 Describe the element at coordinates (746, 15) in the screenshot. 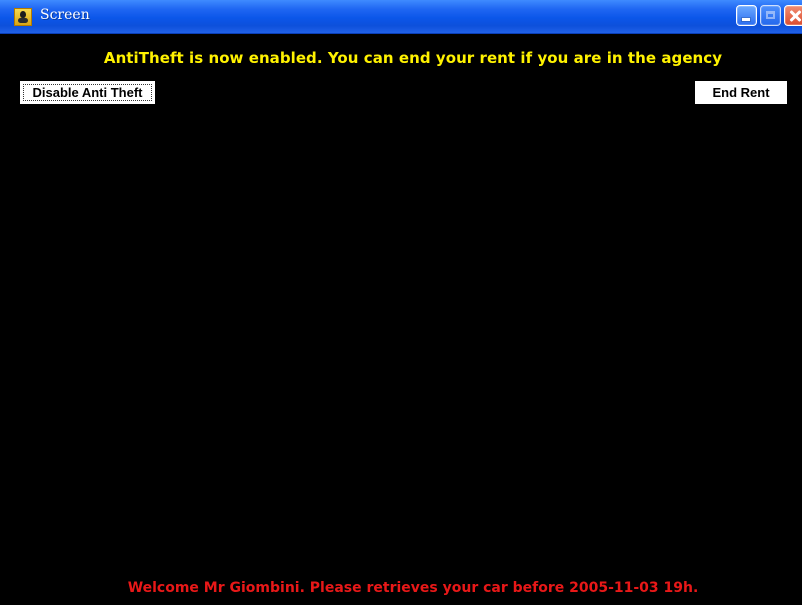

I see `minimize-icon` at that location.